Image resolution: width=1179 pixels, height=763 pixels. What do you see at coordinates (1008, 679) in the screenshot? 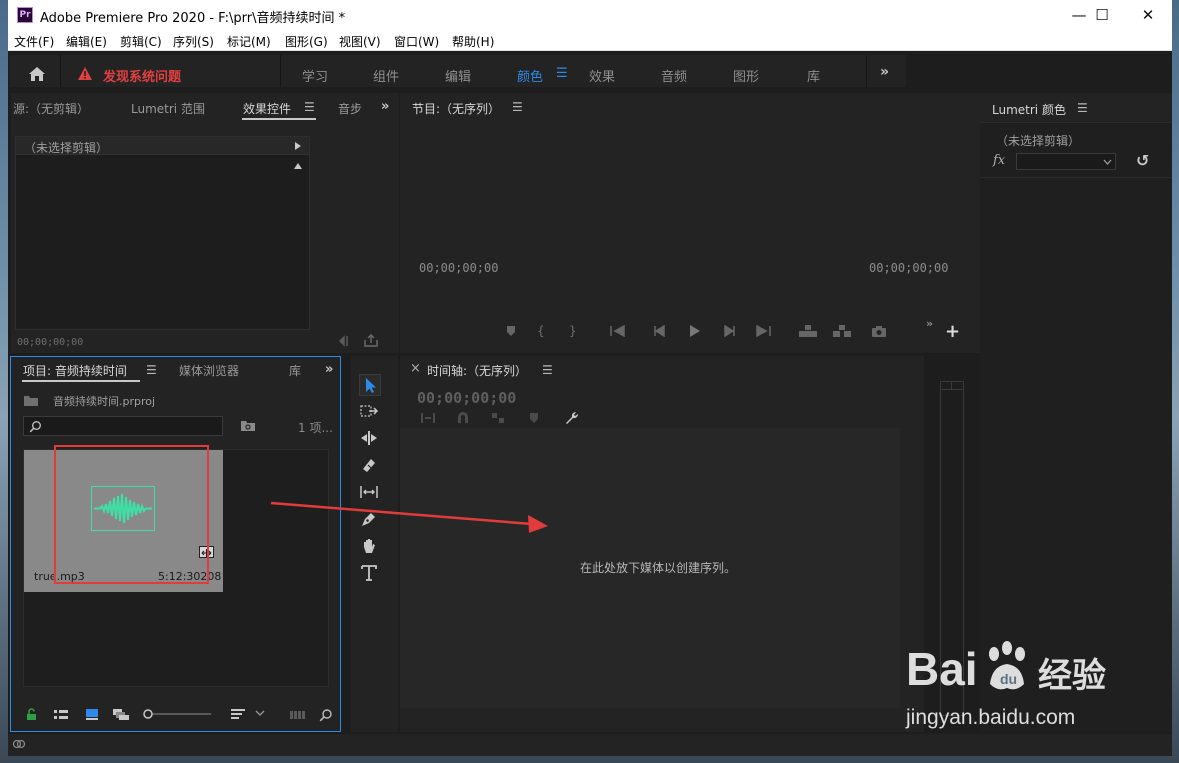
I see `svg-text: du` at bounding box center [1008, 679].